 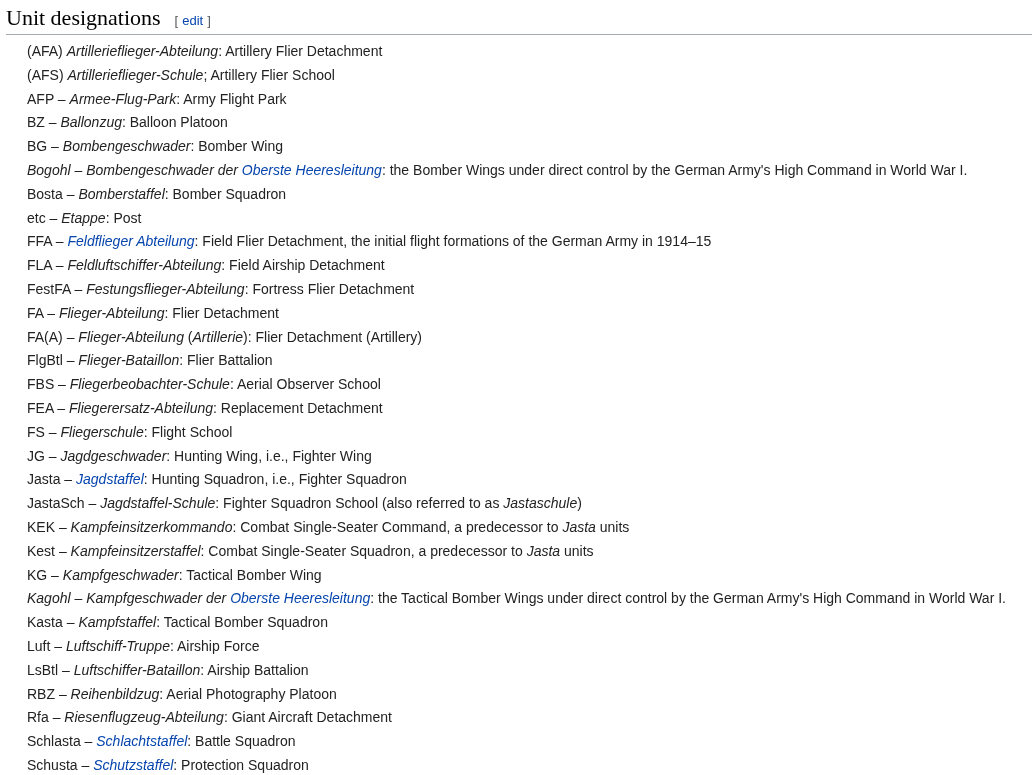 What do you see at coordinates (174, 575) in the screenshot?
I see `list-item: KG – Kampfgeschwader: Tactical Bomber Wing` at bounding box center [174, 575].